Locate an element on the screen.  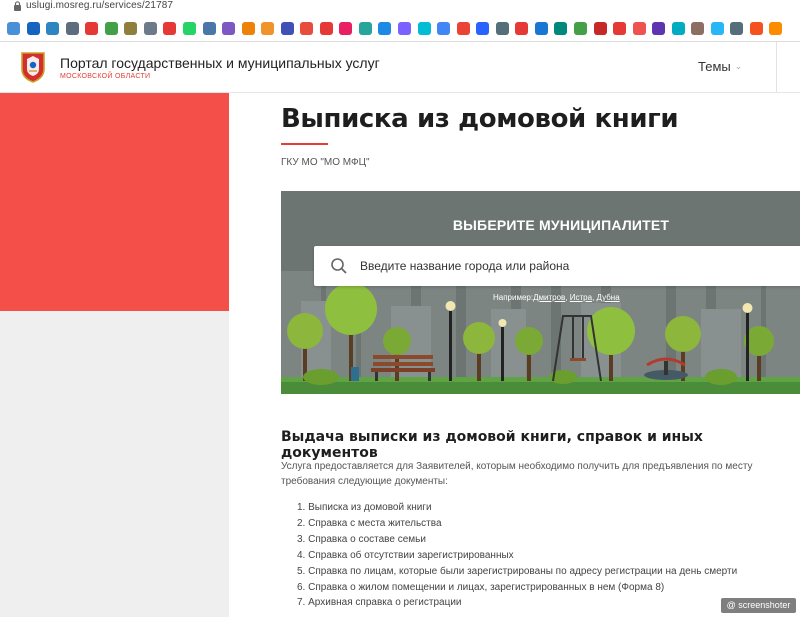
list-item: 1. Выписка из домовой книги is located at coordinates (364, 507).